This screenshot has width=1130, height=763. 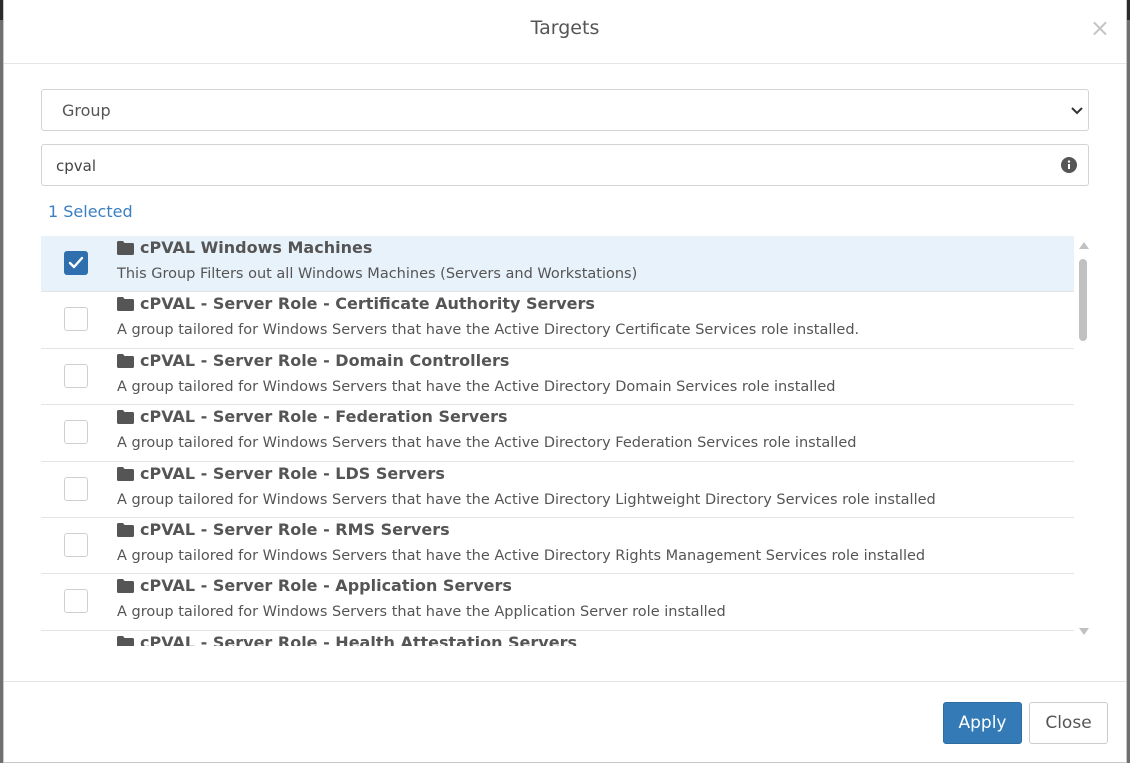 I want to click on group-title: cPVAL - Server Role - RMS Servers, so click(x=295, y=529).